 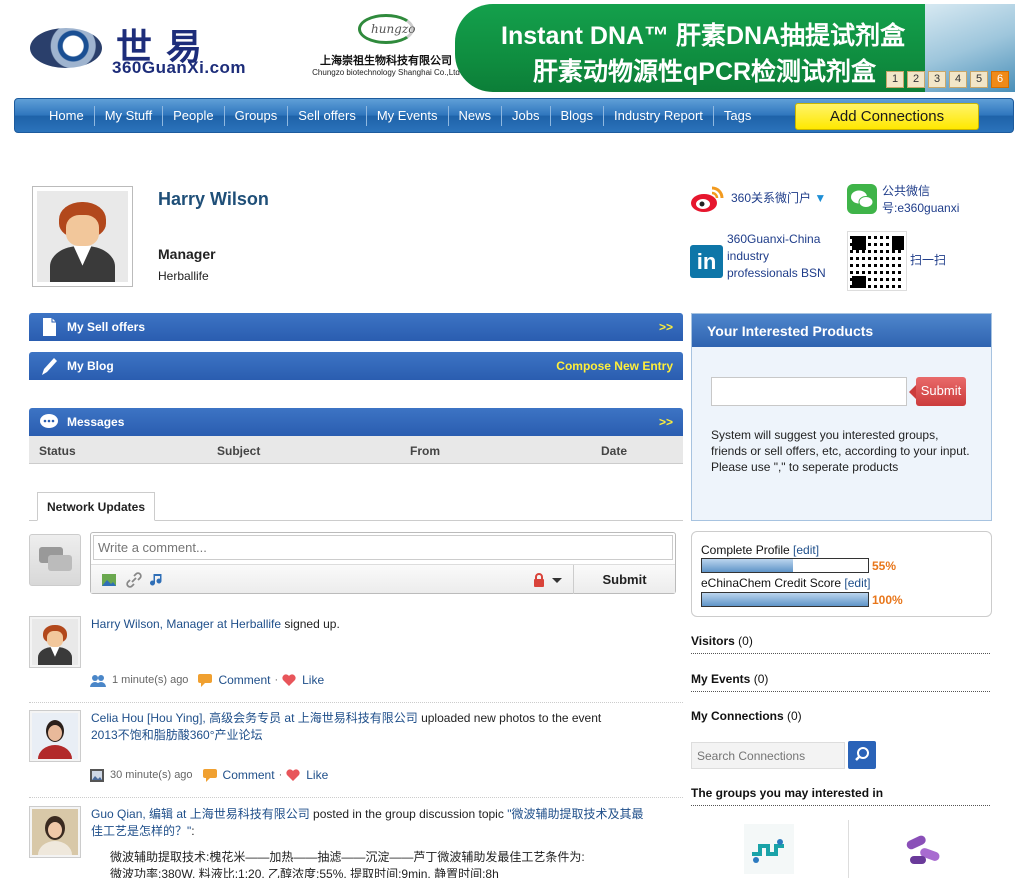 I want to click on interested-products-title: Your Interested Products, so click(x=841, y=330).